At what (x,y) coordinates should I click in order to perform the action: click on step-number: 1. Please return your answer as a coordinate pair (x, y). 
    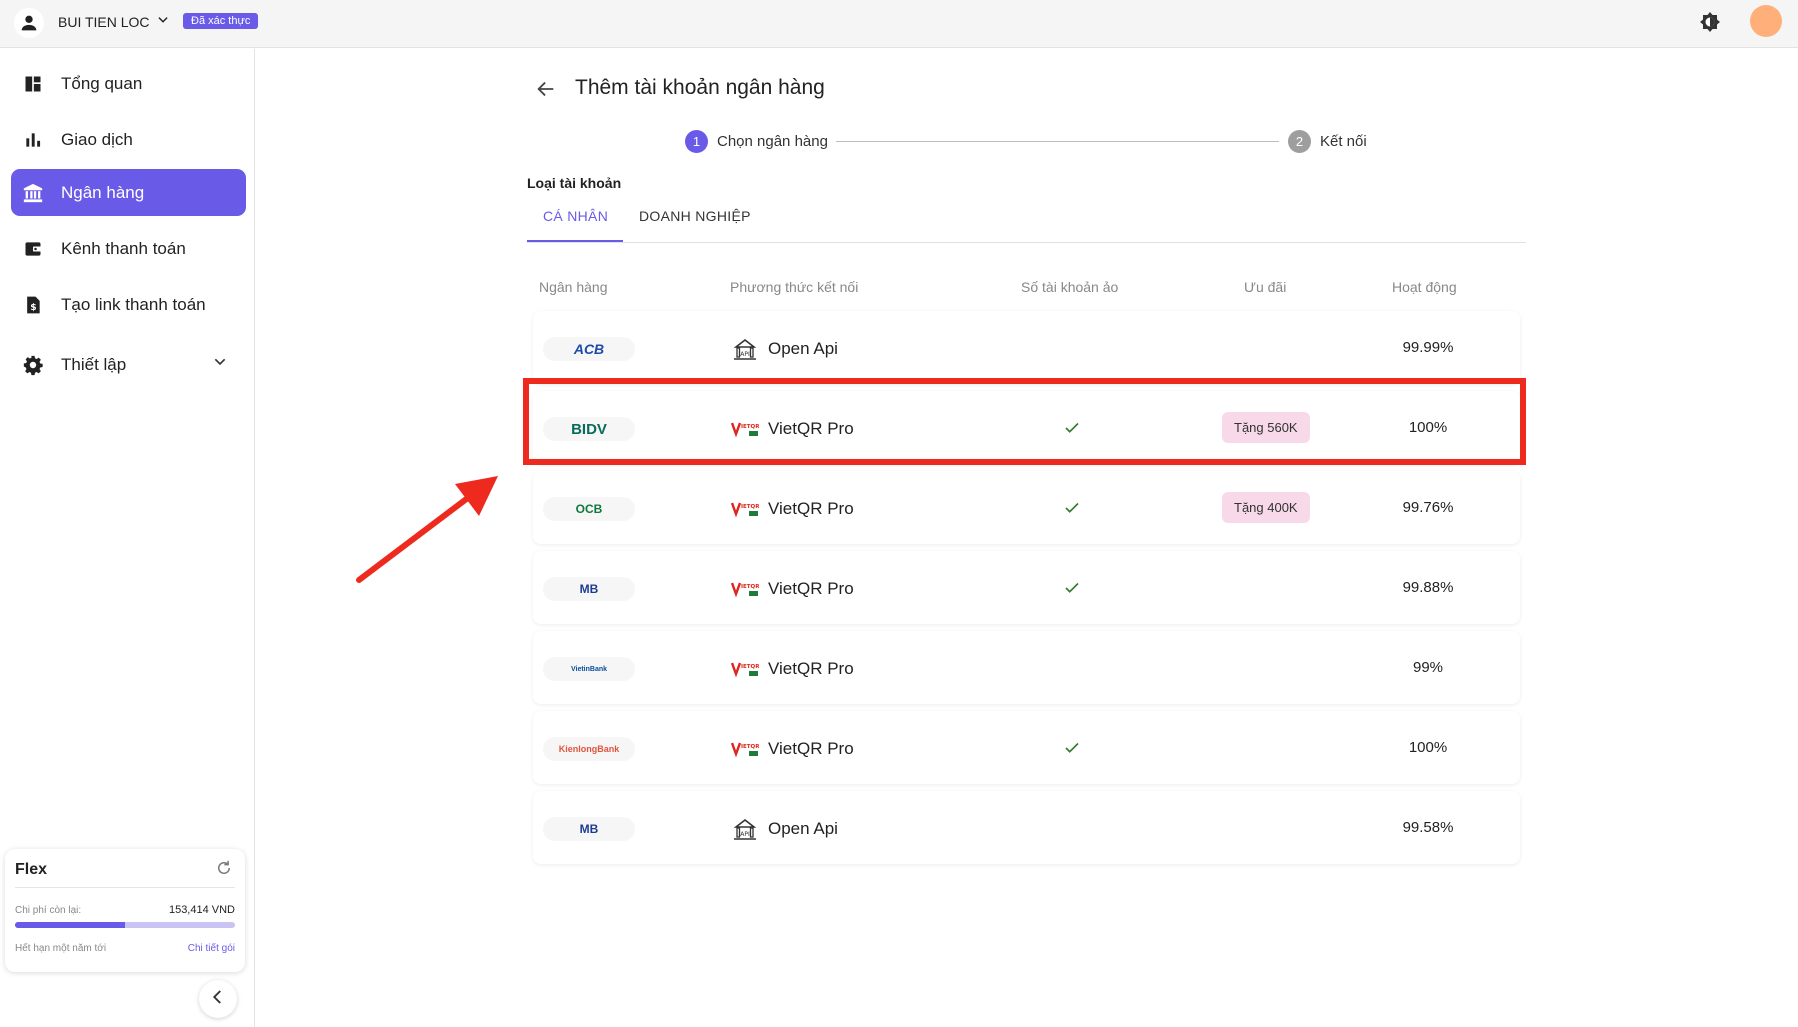
    Looking at the image, I should click on (696, 141).